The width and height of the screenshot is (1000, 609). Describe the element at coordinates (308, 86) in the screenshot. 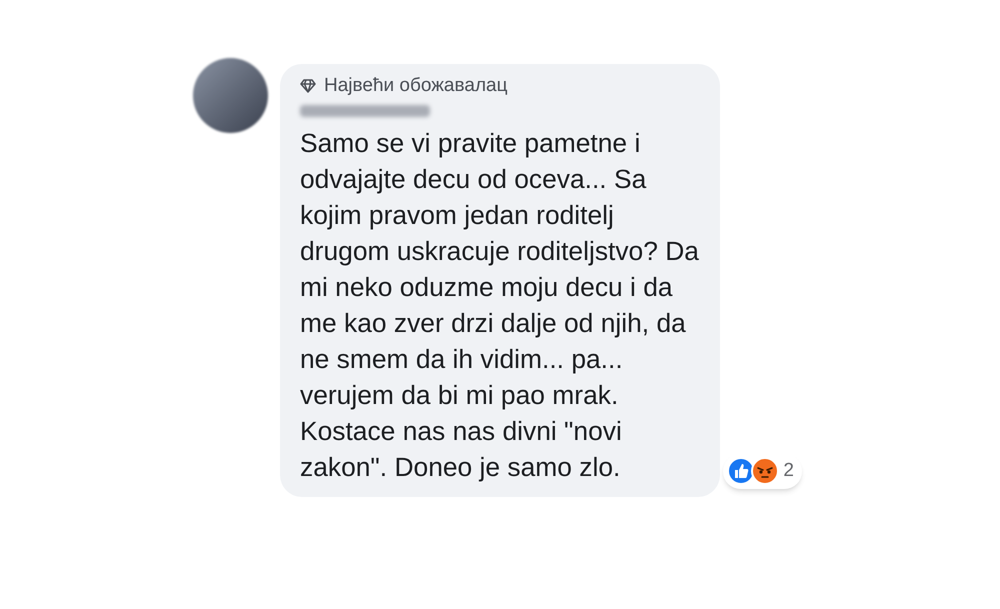

I see `diamond-icon` at that location.